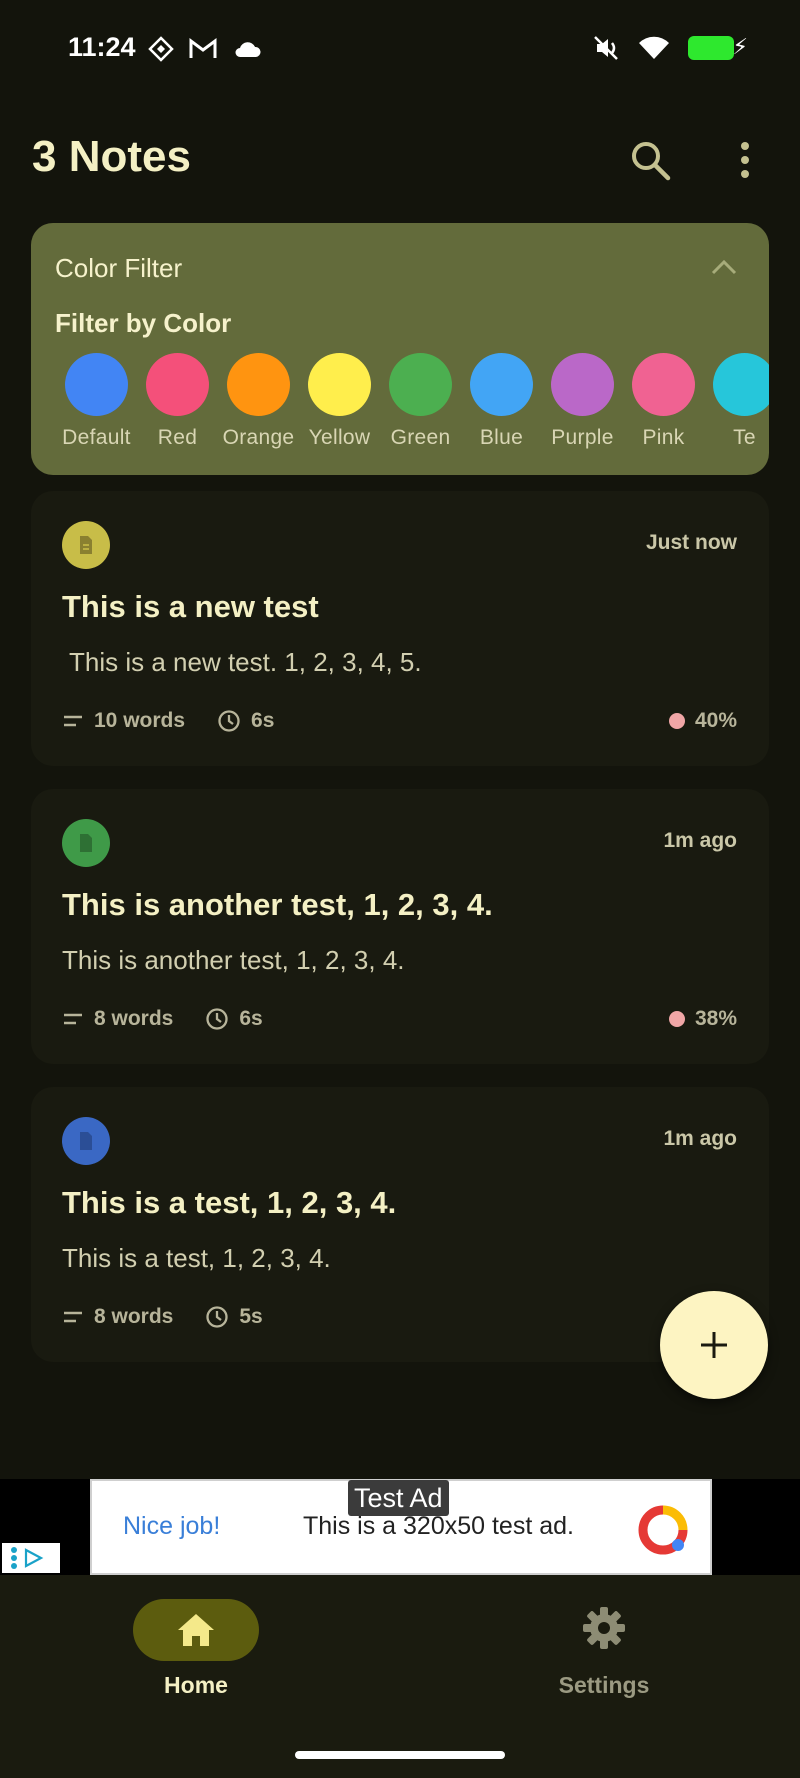 Image resolution: width=800 pixels, height=1778 pixels. Describe the element at coordinates (245, 662) in the screenshot. I see `note-preview: This is a new test. 1, 2, 3, 4, 5.` at that location.